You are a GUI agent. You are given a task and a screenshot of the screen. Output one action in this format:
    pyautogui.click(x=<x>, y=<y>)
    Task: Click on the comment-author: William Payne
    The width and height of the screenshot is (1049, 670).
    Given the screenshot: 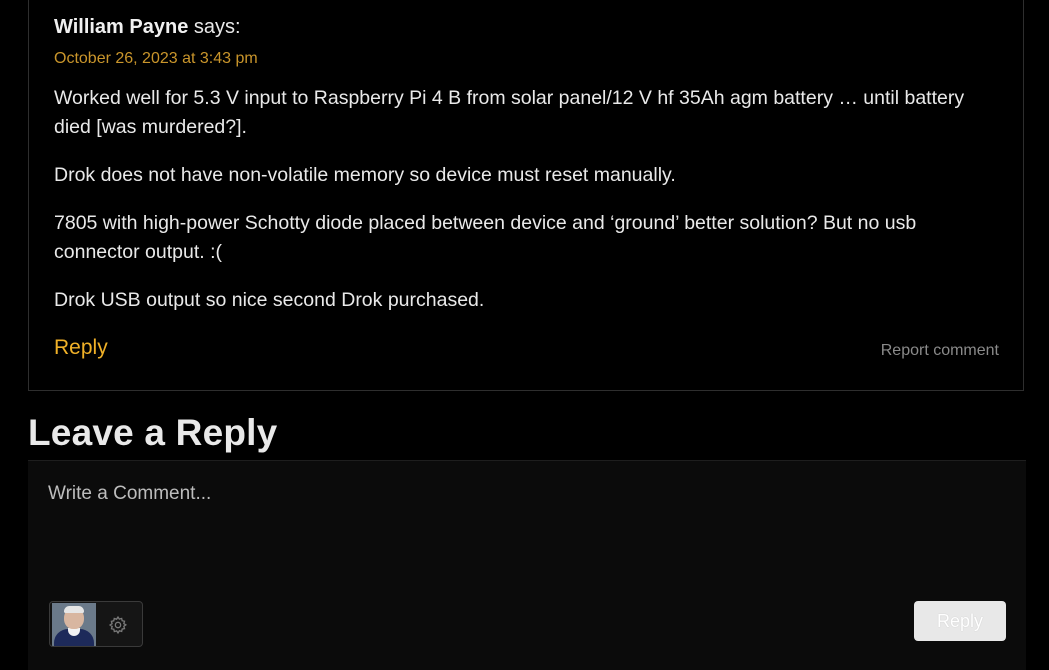 What is the action you would take?
    pyautogui.click(x=121, y=27)
    